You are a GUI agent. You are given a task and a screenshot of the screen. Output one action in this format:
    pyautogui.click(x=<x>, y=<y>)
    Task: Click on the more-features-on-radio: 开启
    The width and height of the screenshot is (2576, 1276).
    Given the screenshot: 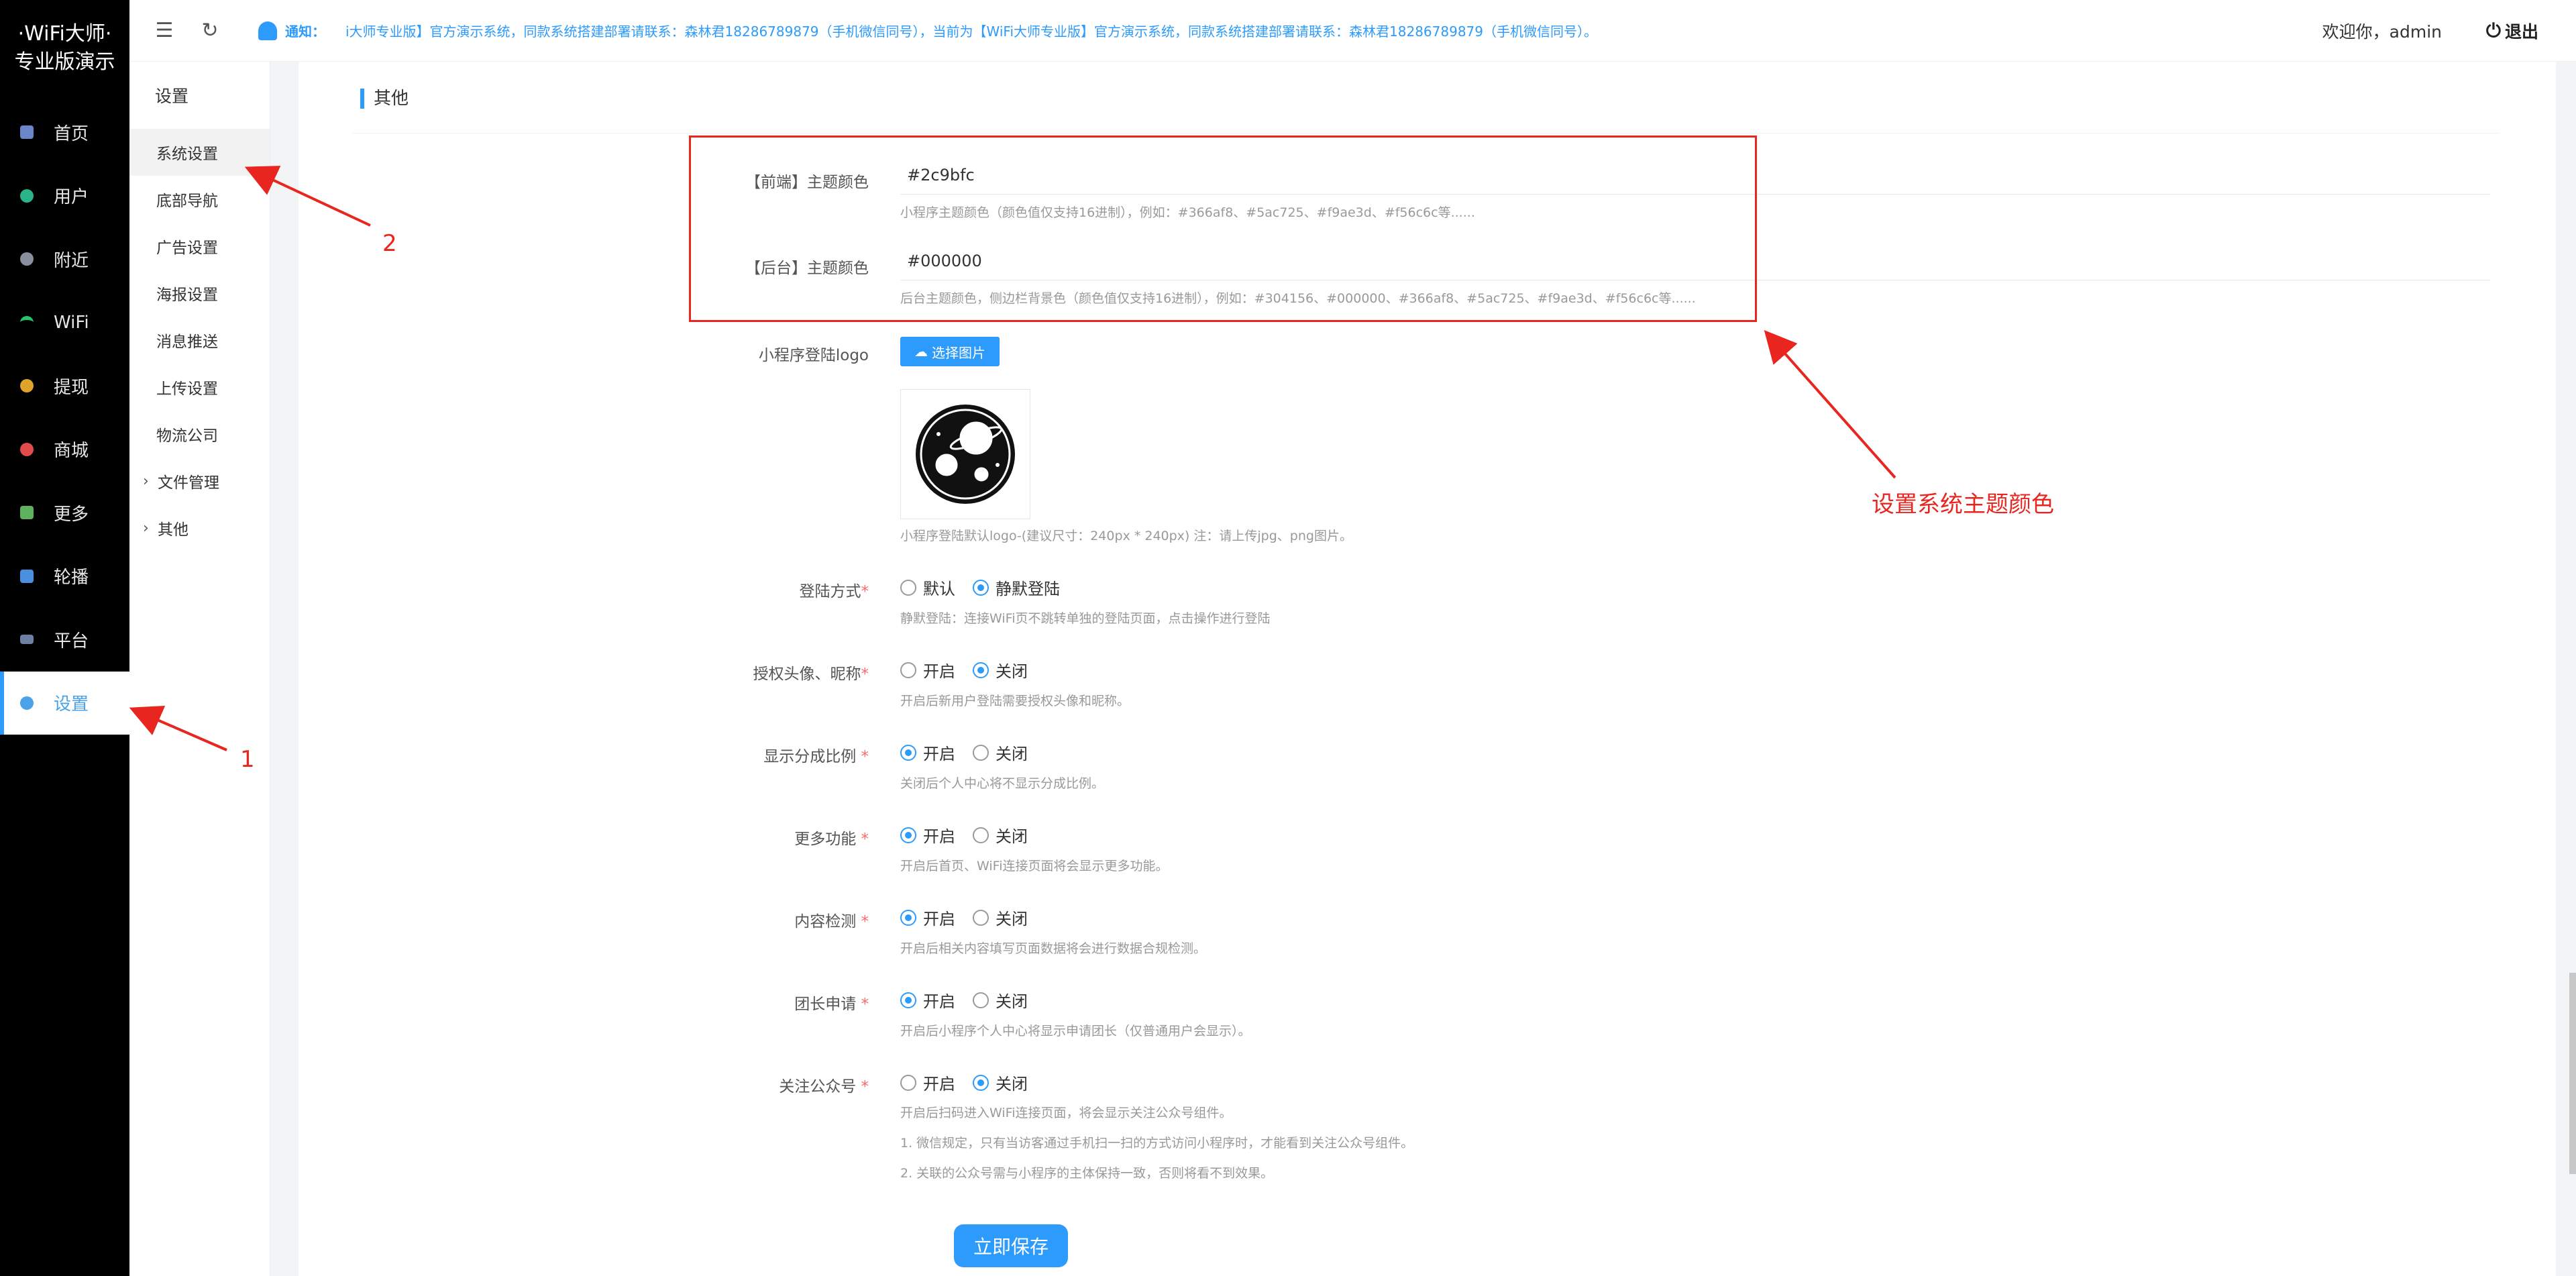 What is the action you would take?
    pyautogui.click(x=927, y=835)
    